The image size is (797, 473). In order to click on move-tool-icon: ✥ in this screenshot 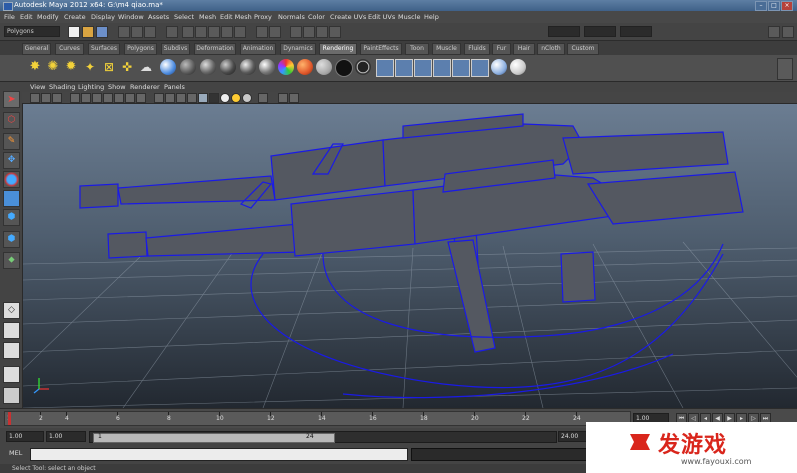, I will do `click(11, 160)`.